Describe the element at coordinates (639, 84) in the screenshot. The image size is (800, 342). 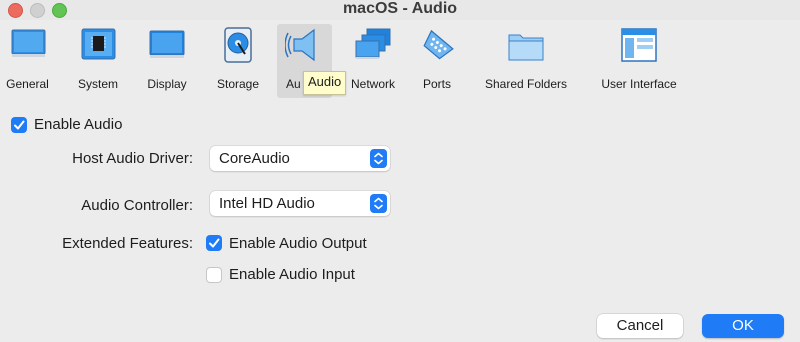
I see `tab-user-interface-label: User Interface` at that location.